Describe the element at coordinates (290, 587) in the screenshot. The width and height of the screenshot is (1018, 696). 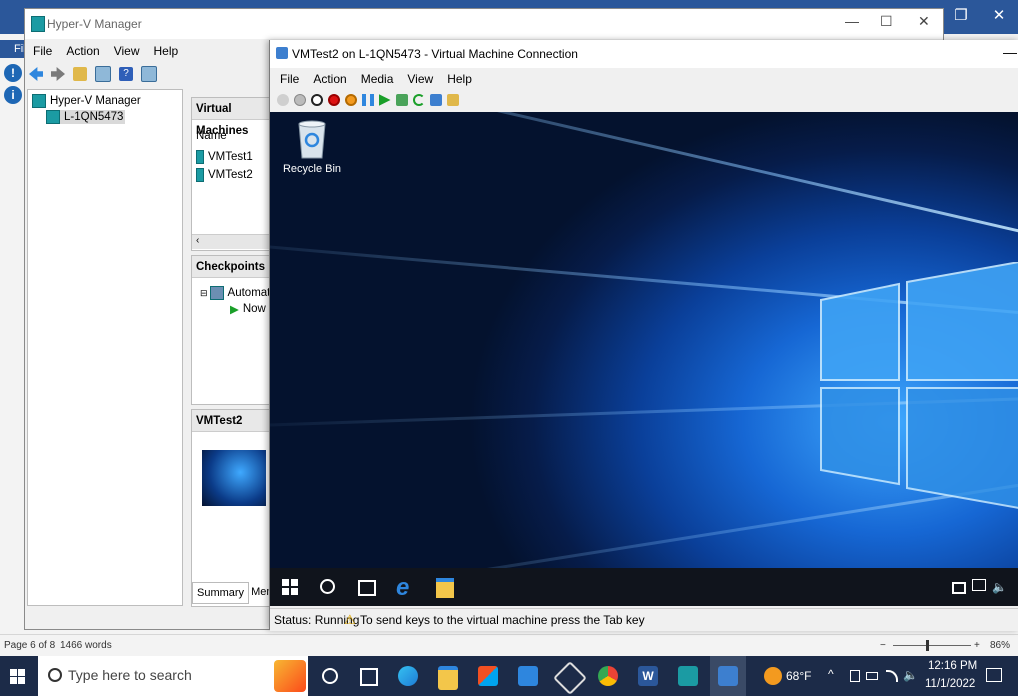
I see `vm-start-icon` at that location.